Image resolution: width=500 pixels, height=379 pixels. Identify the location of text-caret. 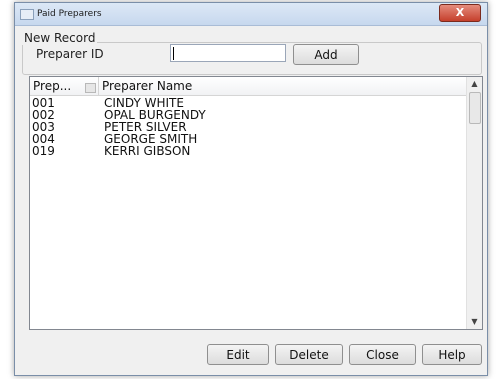
(173, 53).